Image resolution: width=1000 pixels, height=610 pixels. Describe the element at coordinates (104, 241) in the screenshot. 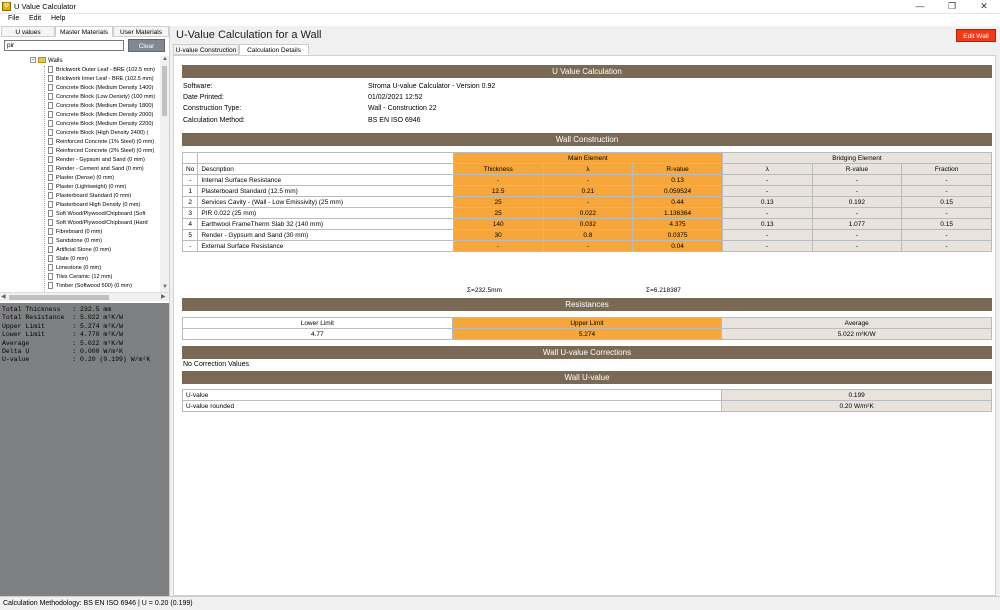

I see `tree-item: Sandstone (0 mm)` at that location.